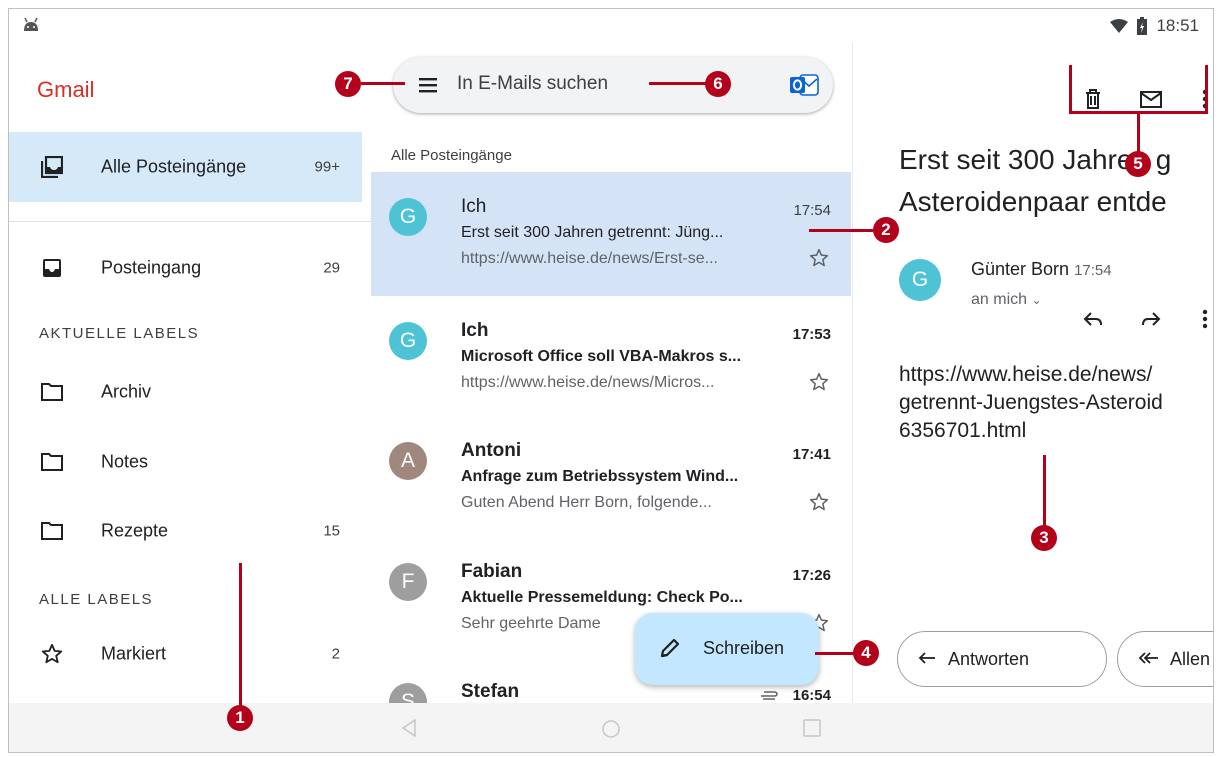 The height and width of the screenshot is (757, 1218). Describe the element at coordinates (185, 392) in the screenshot. I see `sidebar-item-archiv: Archiv` at that location.